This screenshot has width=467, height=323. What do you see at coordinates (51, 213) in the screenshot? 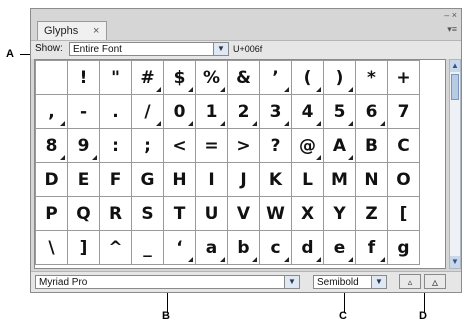
I see `glyph-cell: P` at bounding box center [51, 213].